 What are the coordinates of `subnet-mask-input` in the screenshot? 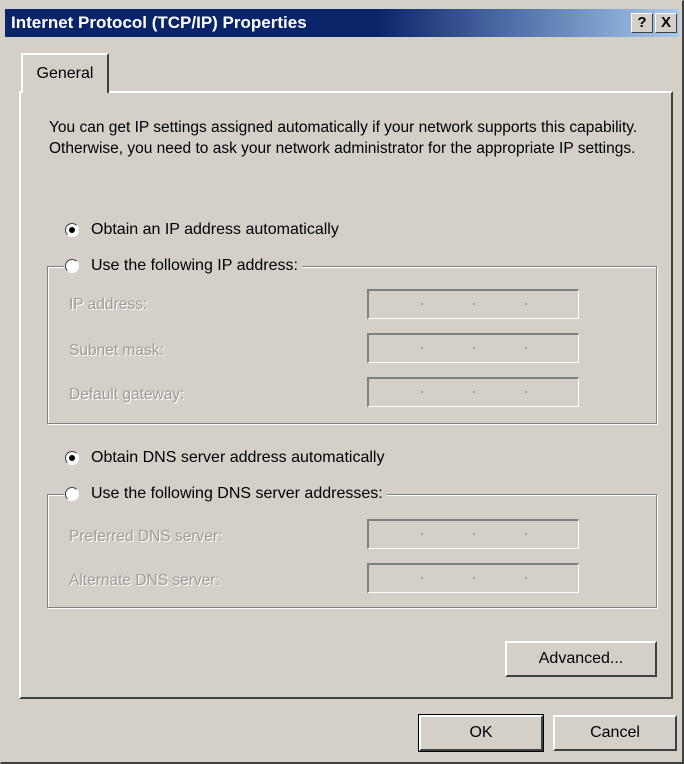 It's located at (473, 348).